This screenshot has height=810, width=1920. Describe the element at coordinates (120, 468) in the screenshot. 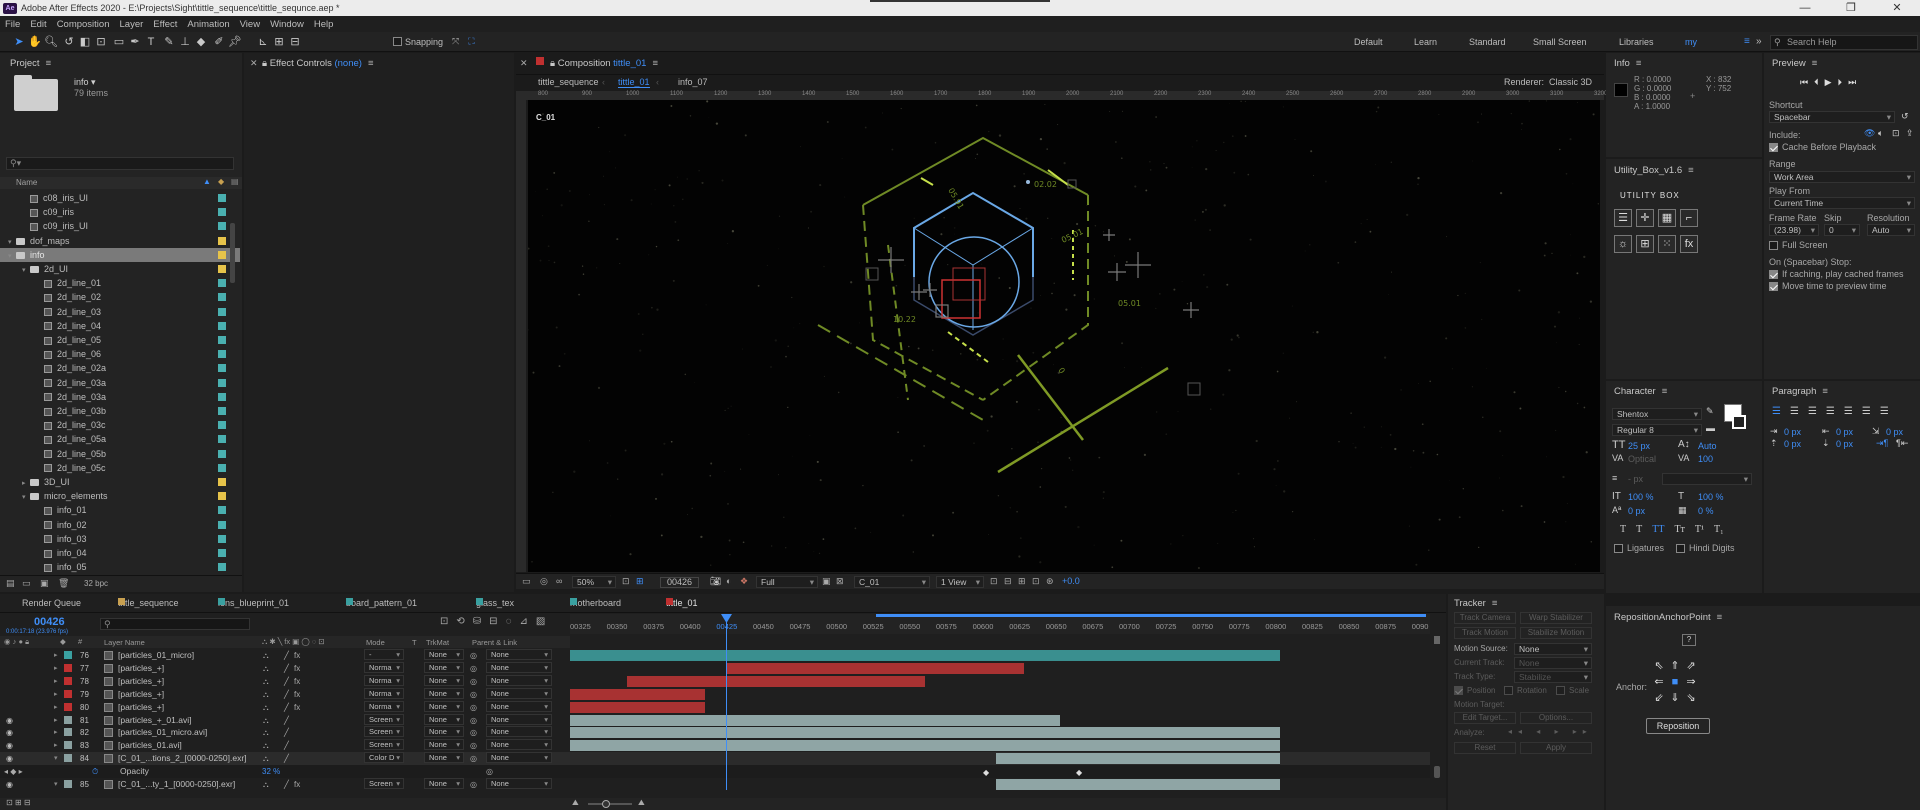

I see `project-item: 2d_line_05c` at that location.